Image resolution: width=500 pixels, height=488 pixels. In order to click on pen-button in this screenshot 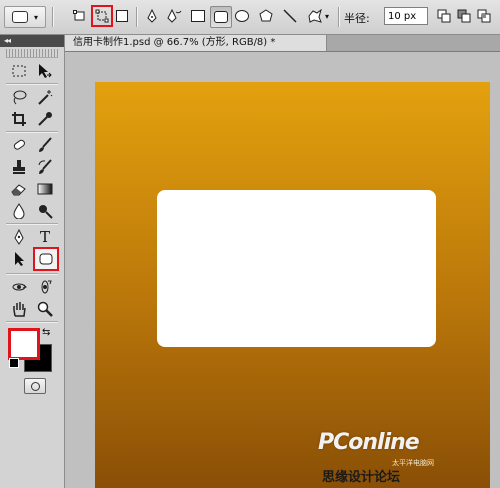, I will do `click(152, 16)`.